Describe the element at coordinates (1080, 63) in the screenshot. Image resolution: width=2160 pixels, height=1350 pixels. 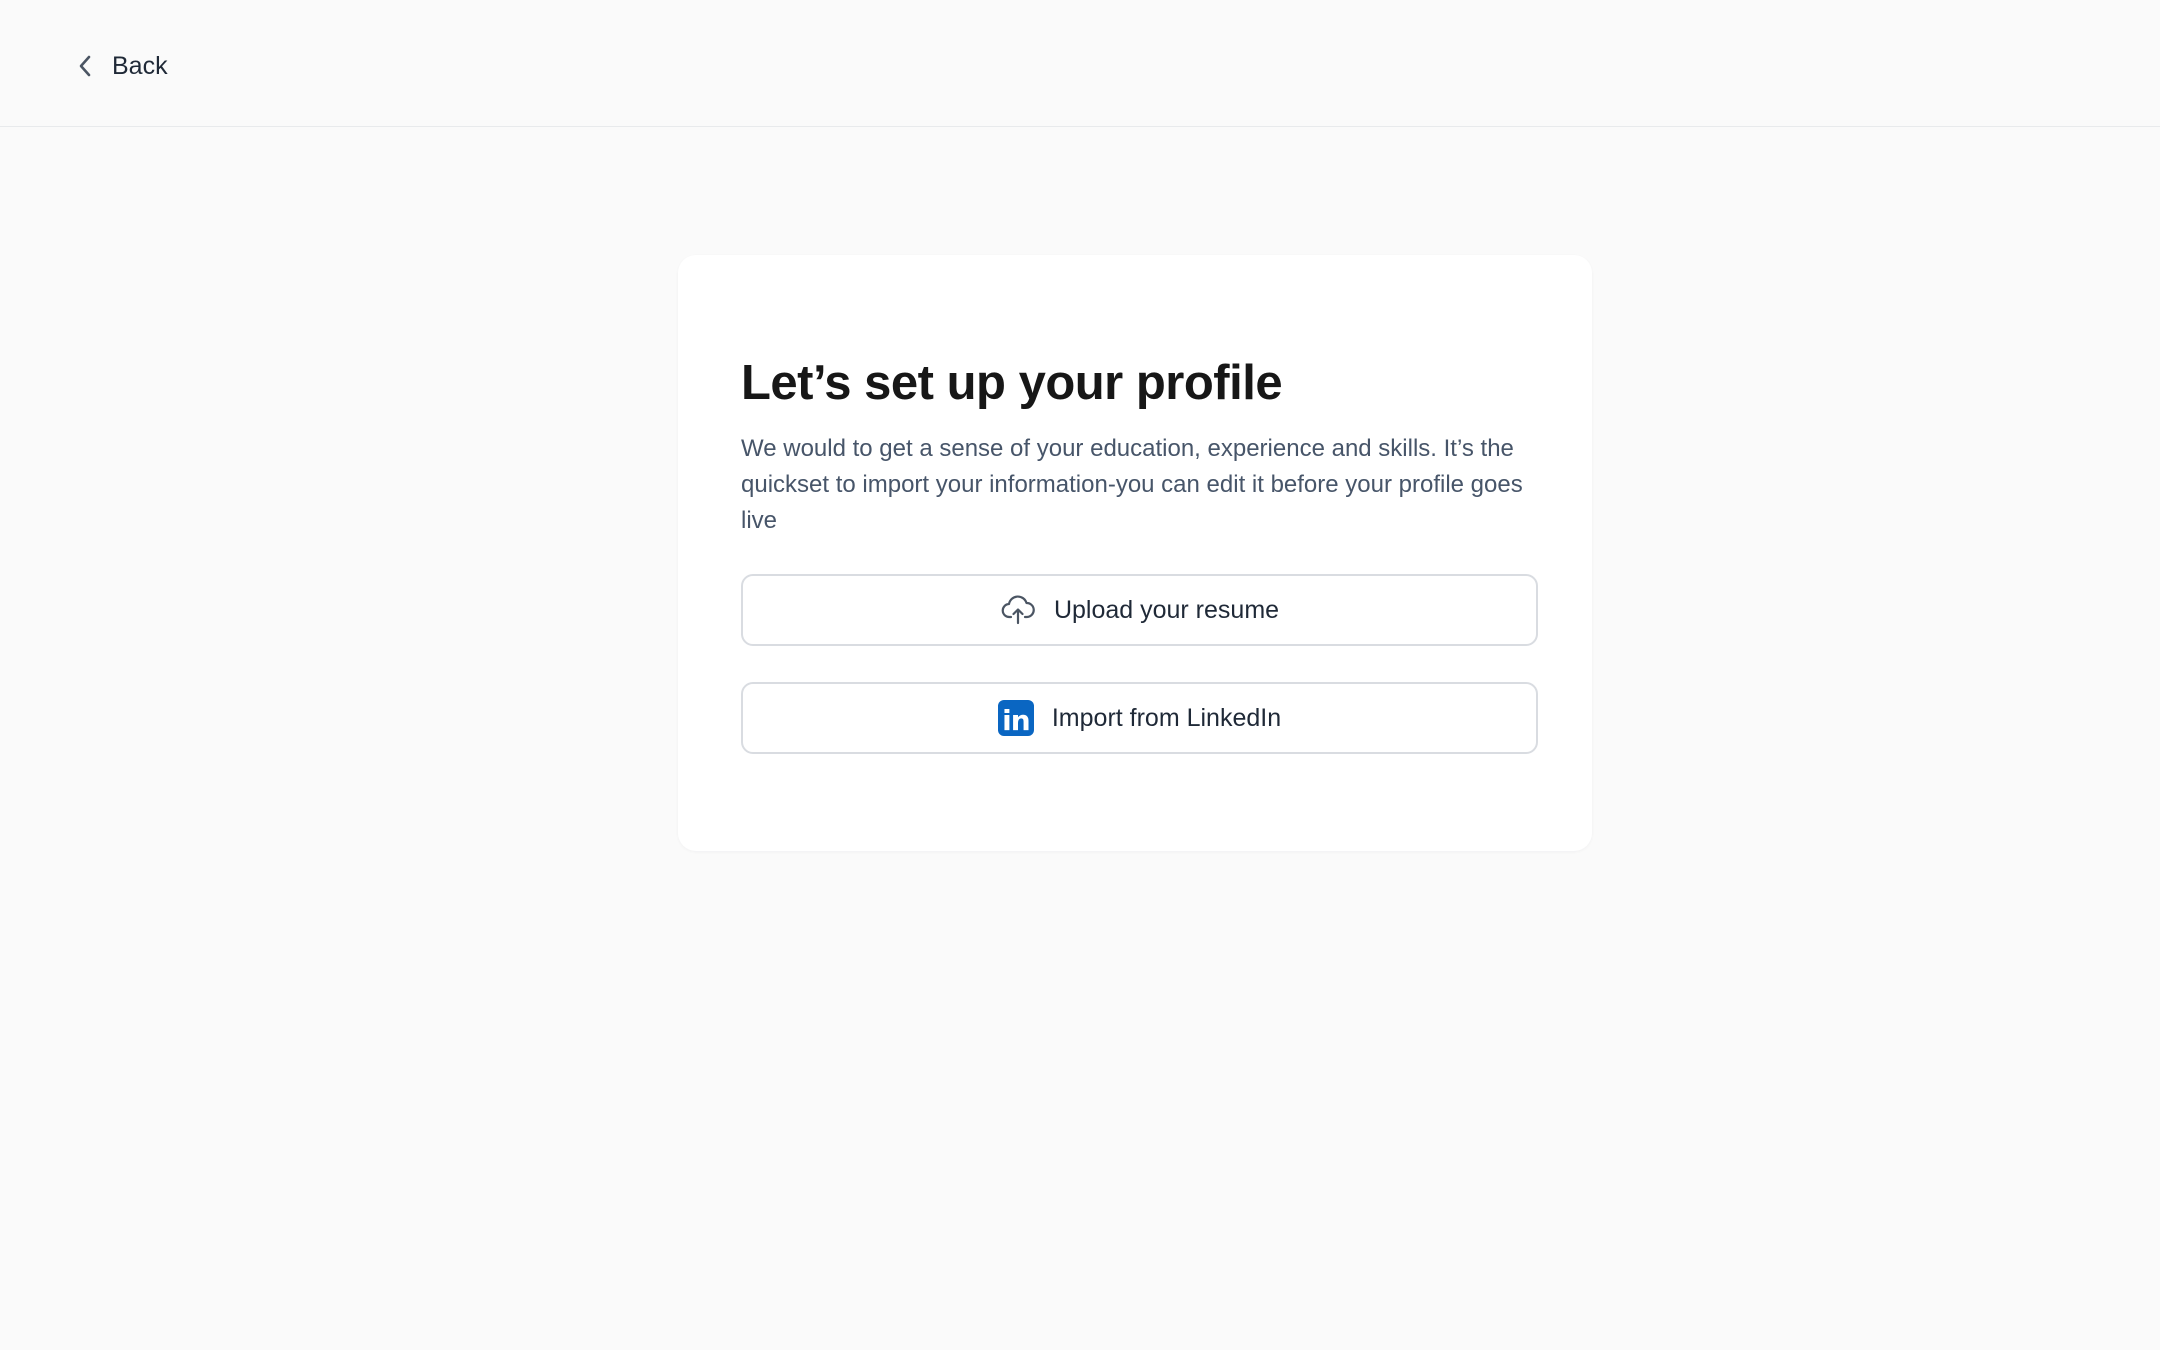
I see `top-bar: Back` at that location.